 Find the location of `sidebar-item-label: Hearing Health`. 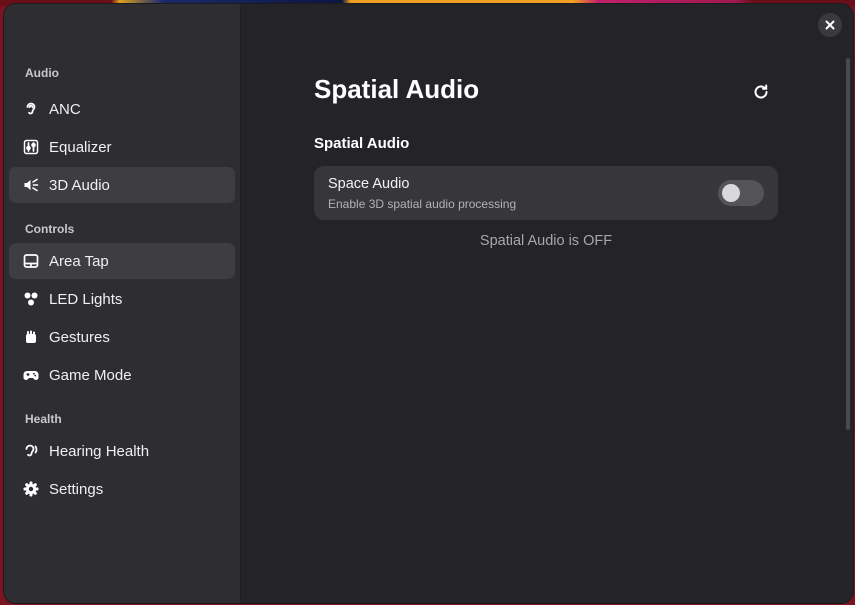

sidebar-item-label: Hearing Health is located at coordinates (99, 451).